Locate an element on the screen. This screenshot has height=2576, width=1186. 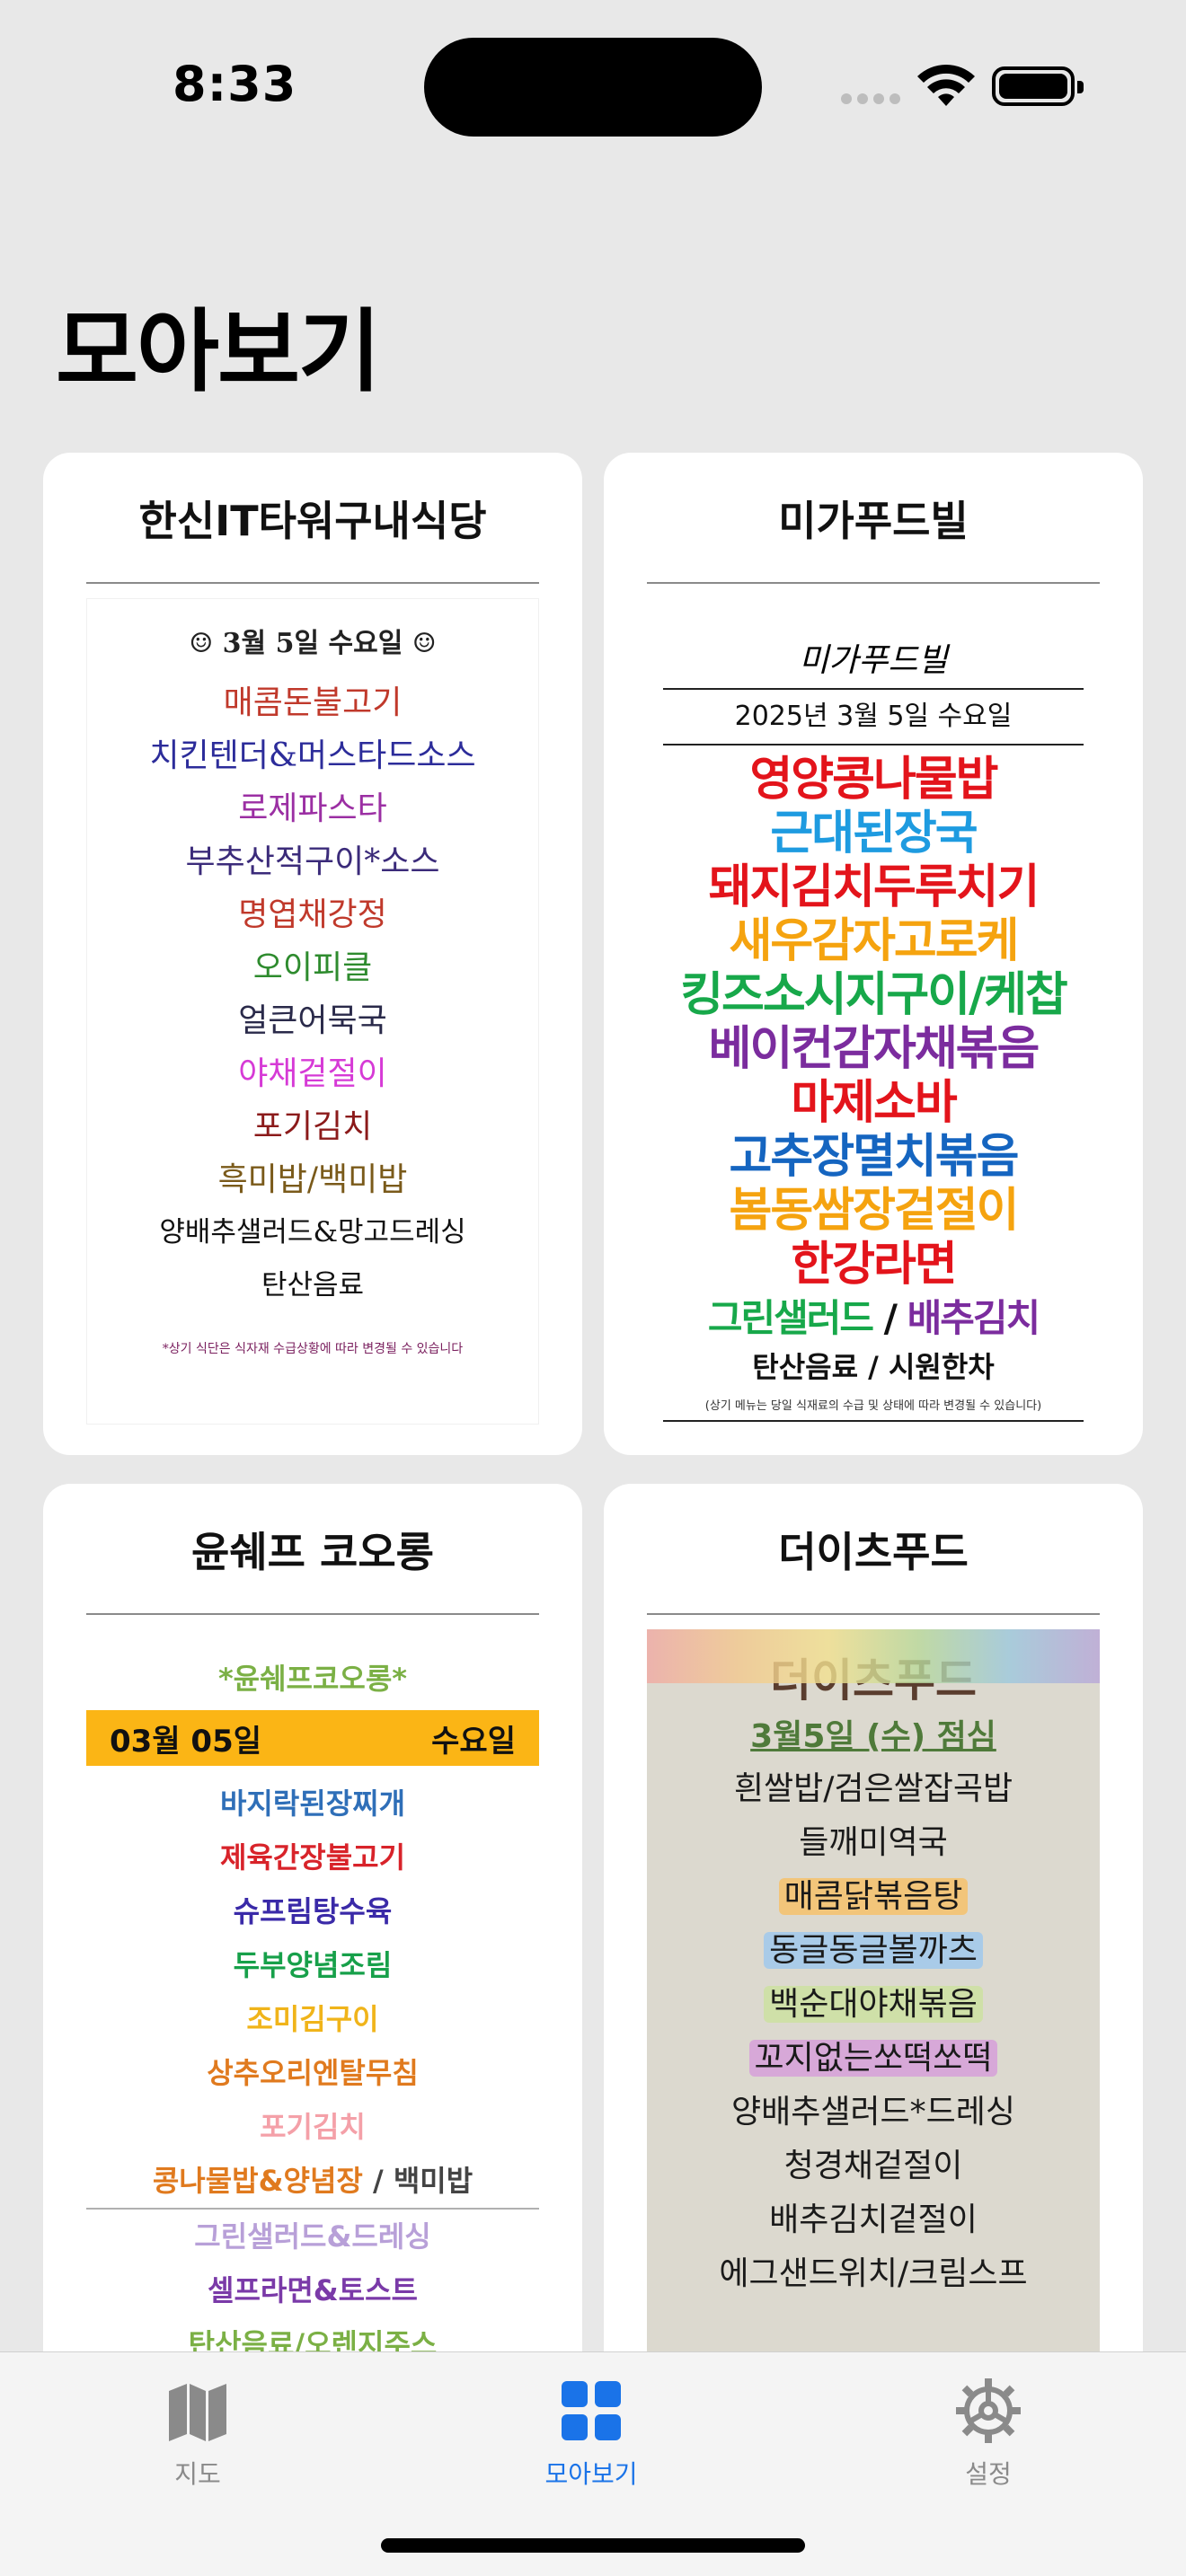
home-indicator is located at coordinates (593, 2545).